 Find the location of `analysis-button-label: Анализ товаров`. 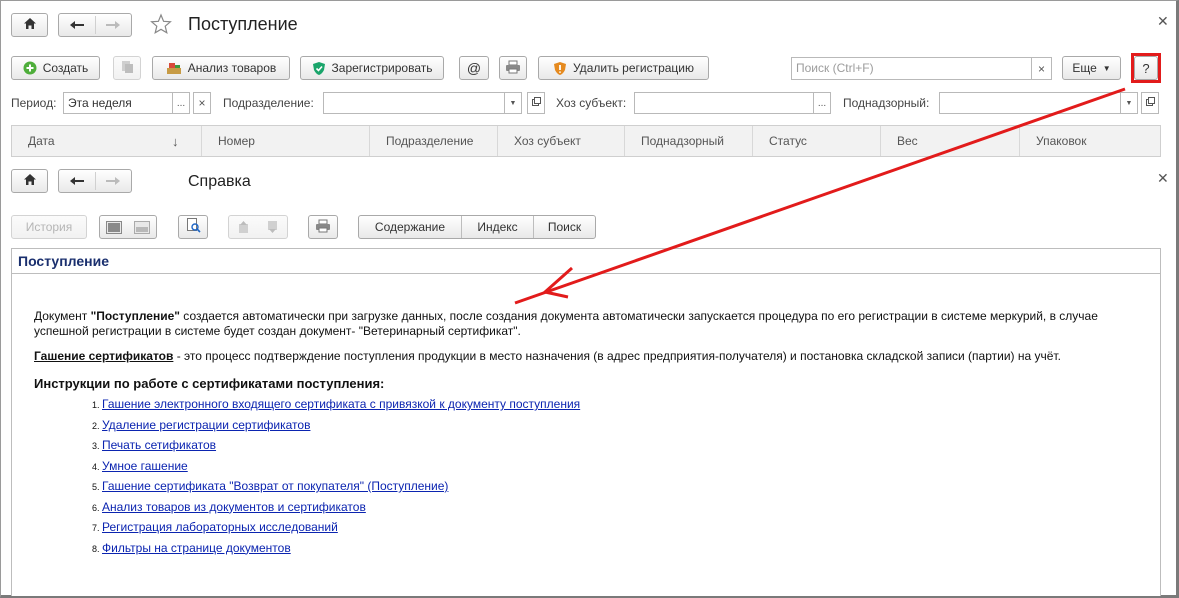

analysis-button-label: Анализ товаров is located at coordinates (232, 68).